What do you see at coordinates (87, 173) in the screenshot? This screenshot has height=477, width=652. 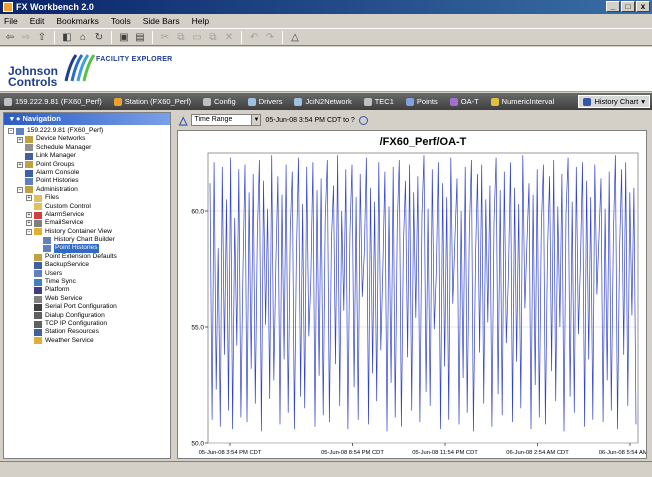 I see `tree-node: Alarm Console` at bounding box center [87, 173].